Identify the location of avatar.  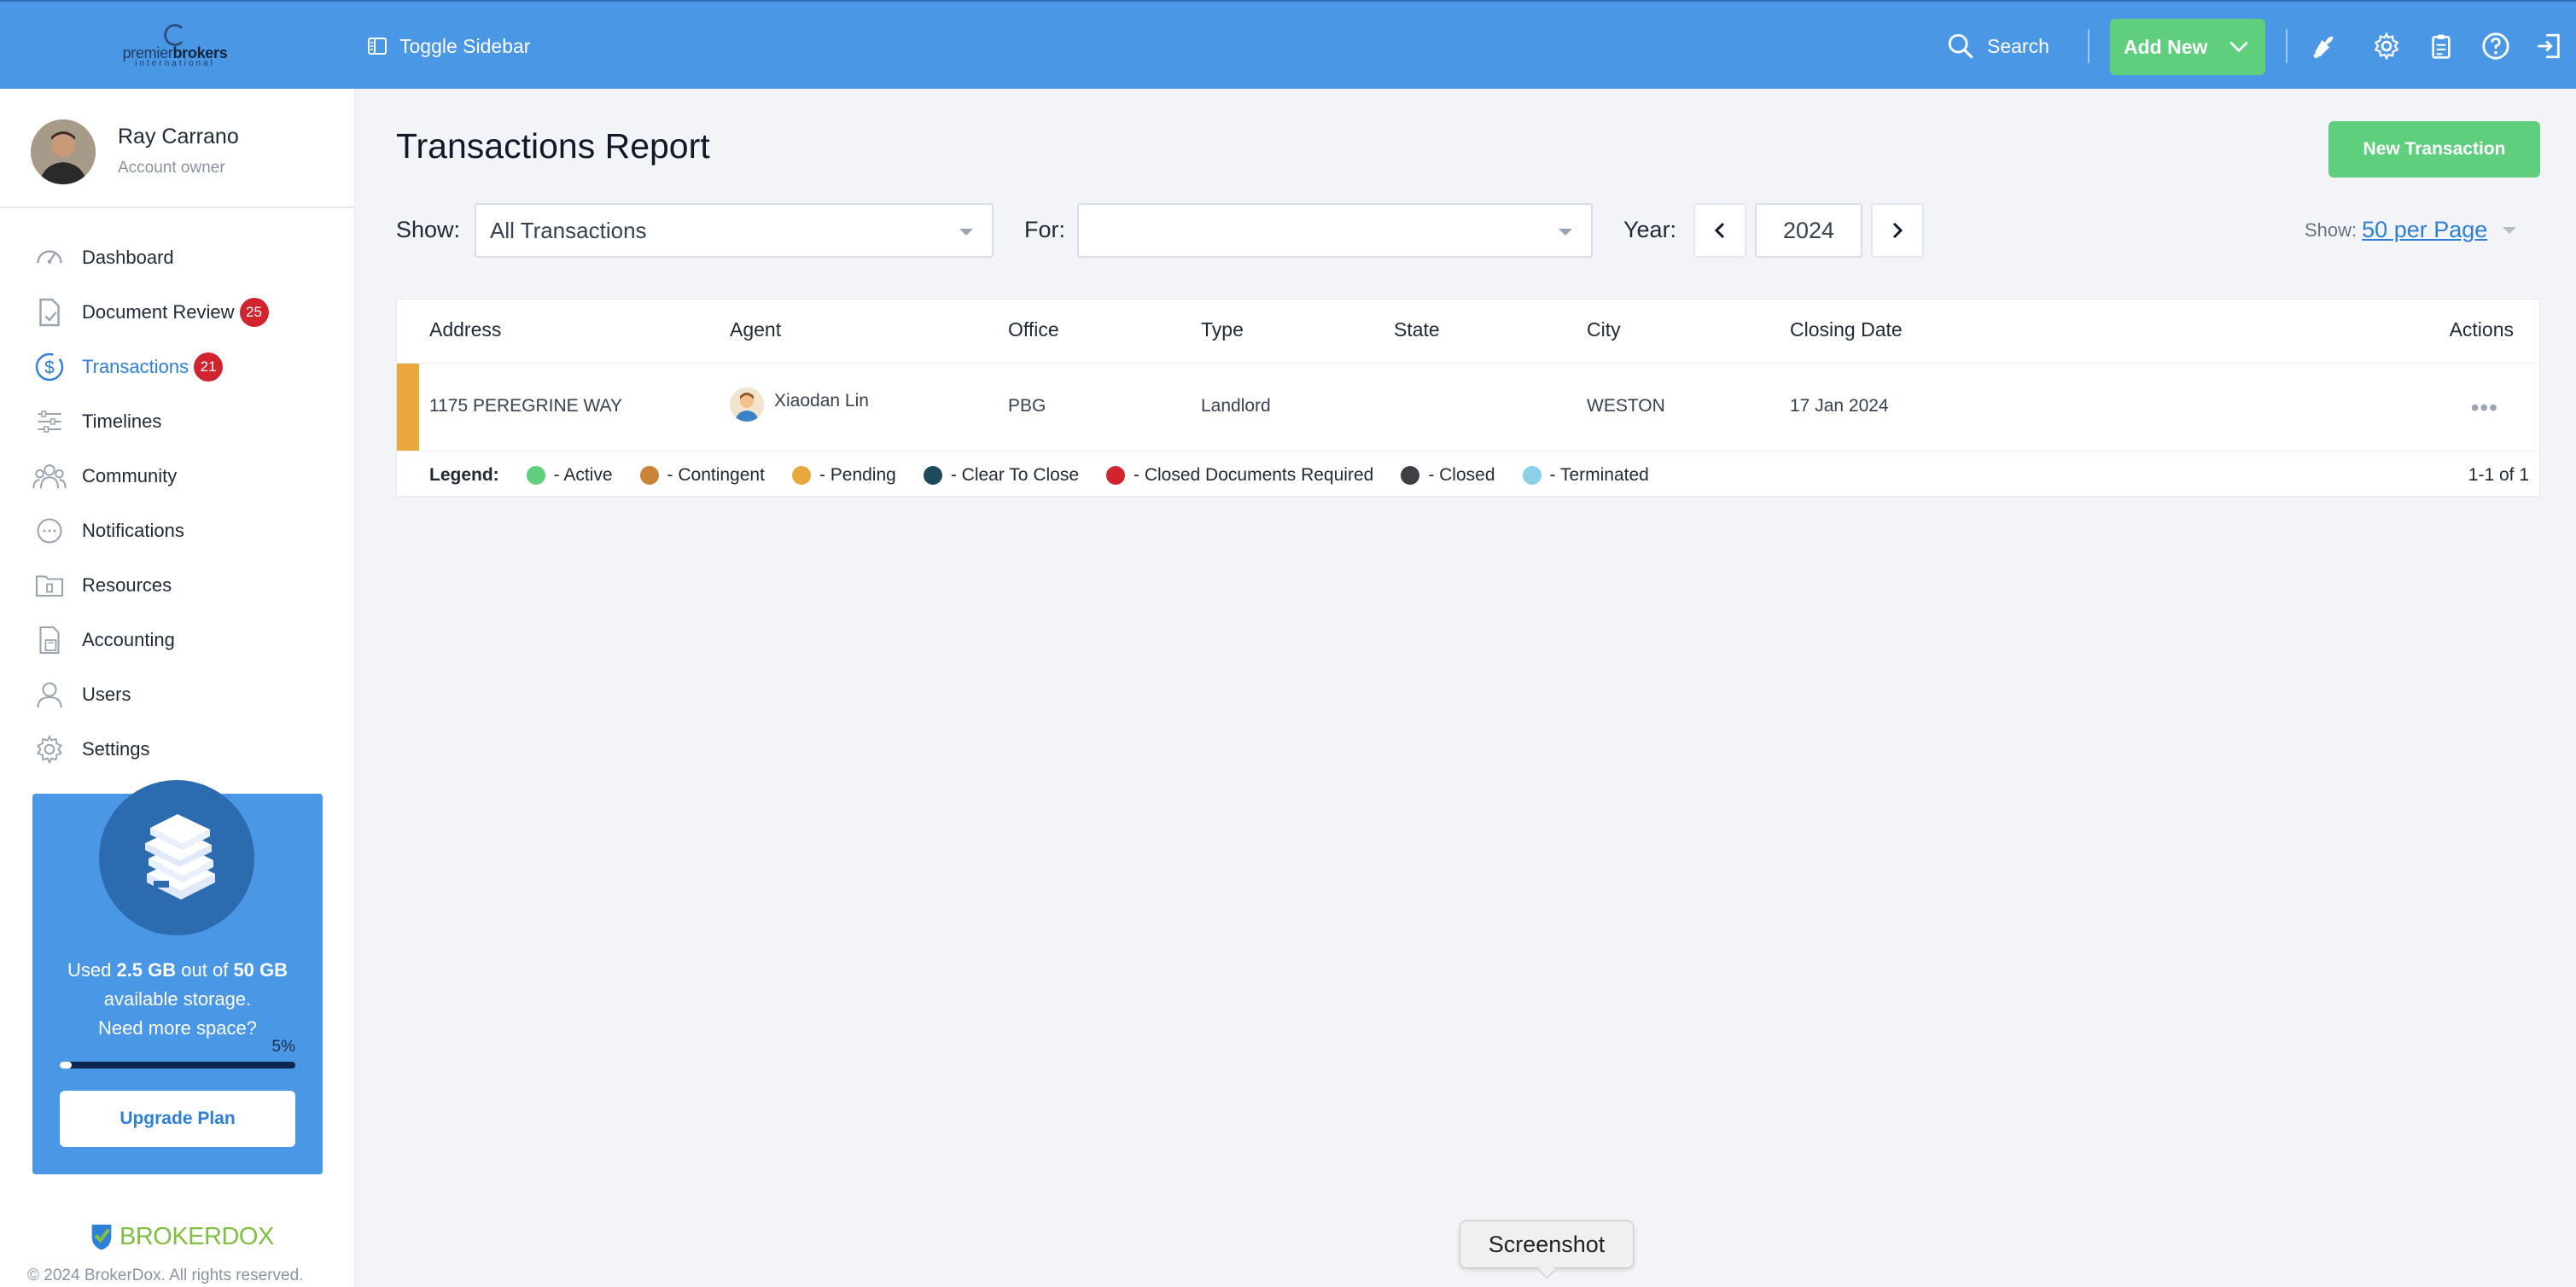
(63, 151).